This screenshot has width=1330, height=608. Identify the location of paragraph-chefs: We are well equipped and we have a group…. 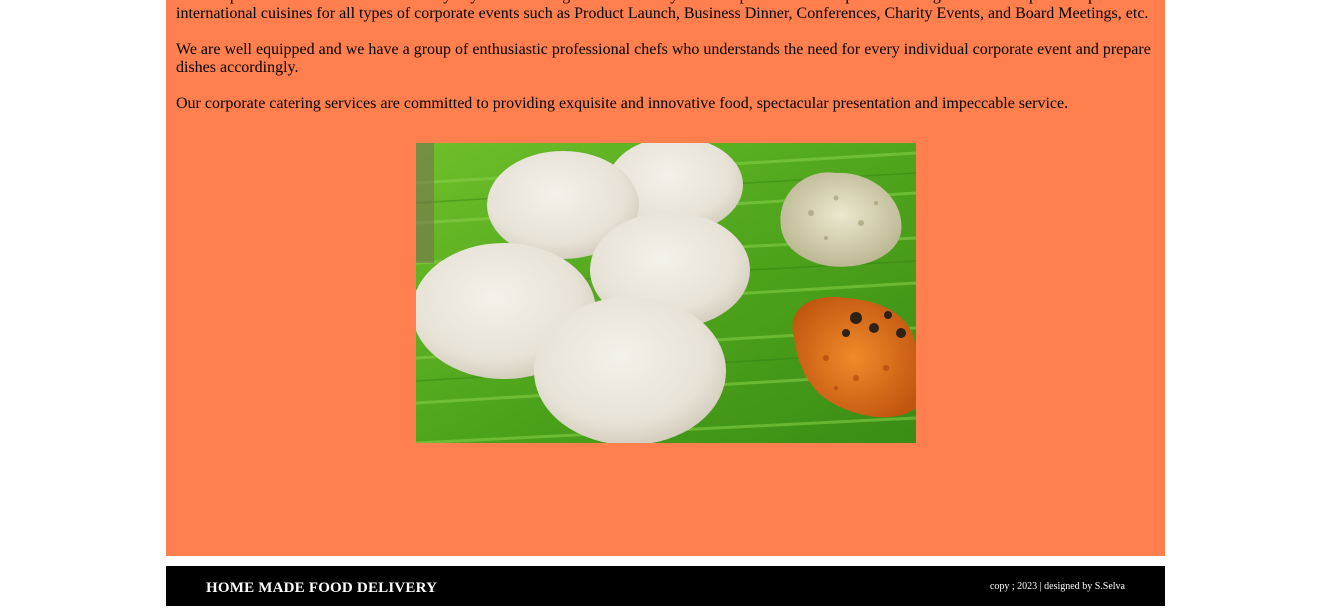
(663, 58).